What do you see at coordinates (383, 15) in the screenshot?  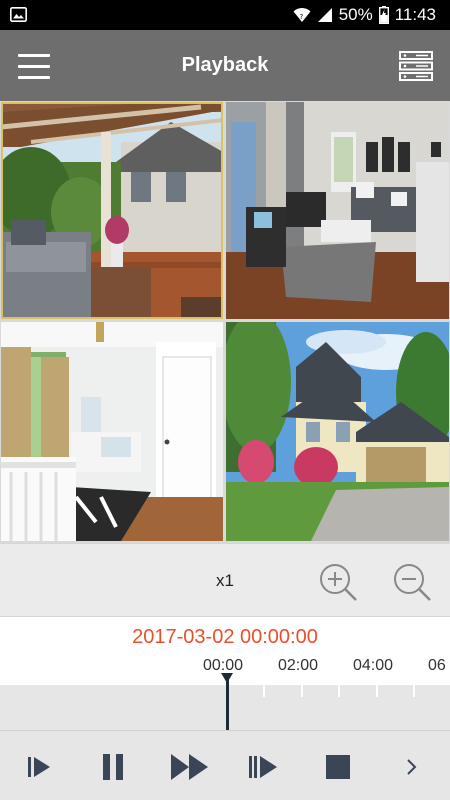 I see `battery-icon` at bounding box center [383, 15].